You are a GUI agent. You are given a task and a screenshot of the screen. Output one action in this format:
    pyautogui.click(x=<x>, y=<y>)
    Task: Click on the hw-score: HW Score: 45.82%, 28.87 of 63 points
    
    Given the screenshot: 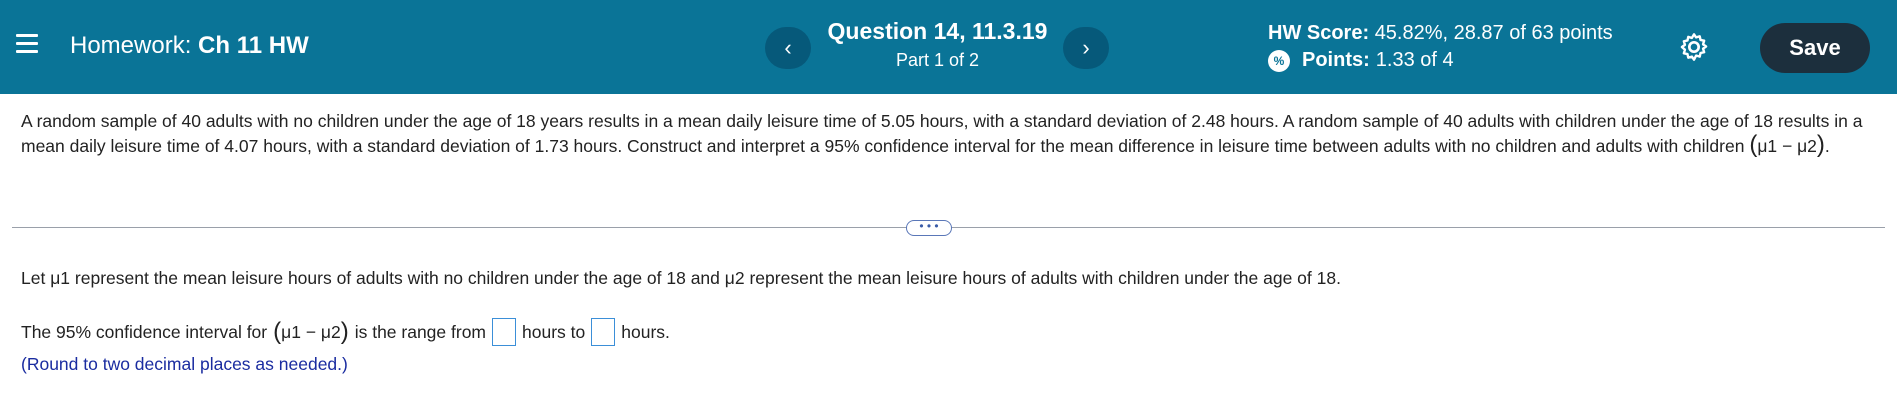 What is the action you would take?
    pyautogui.click(x=1440, y=33)
    